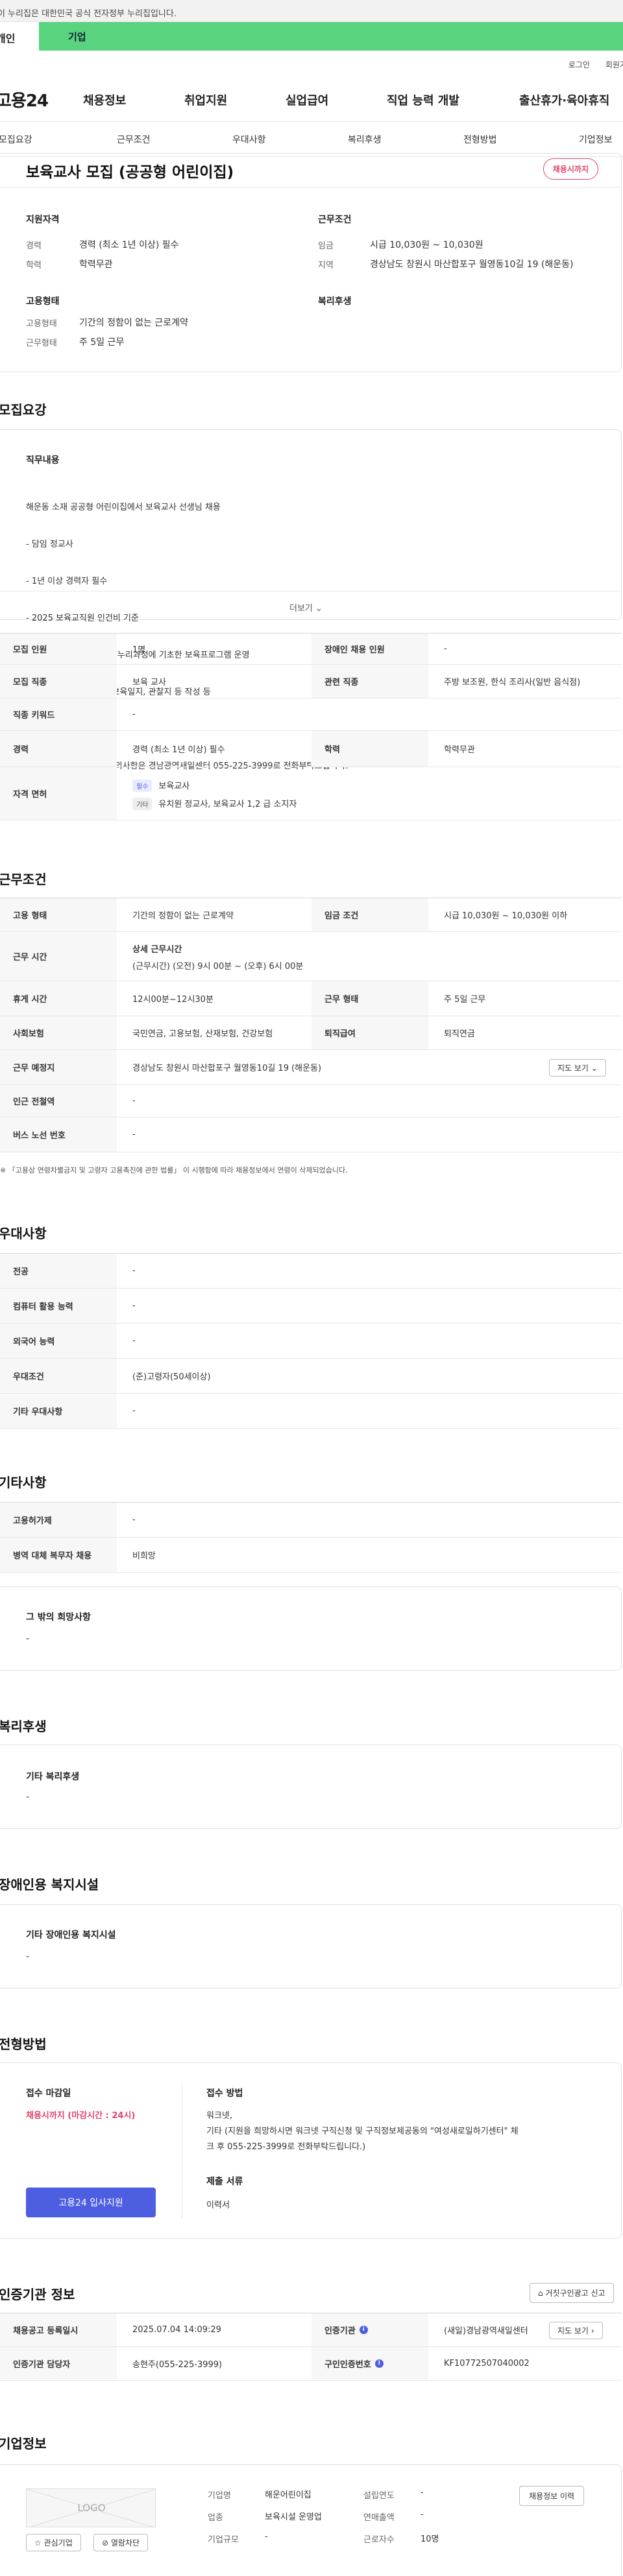  Describe the element at coordinates (71, 1935) in the screenshot. I see `facility-etc-heading: 기타 장애인용 복지시설` at that location.